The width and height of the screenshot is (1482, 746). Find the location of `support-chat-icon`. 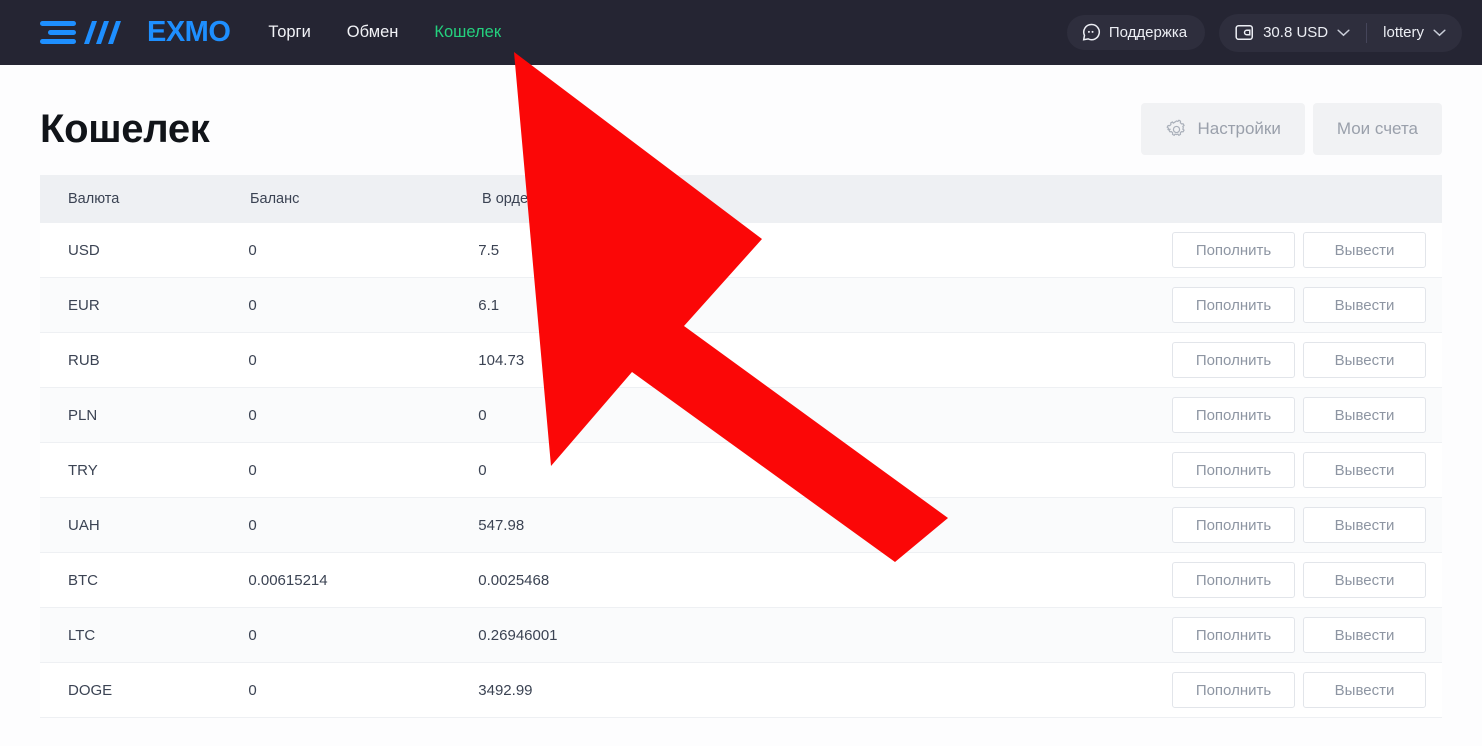

support-chat-icon is located at coordinates (1091, 32).